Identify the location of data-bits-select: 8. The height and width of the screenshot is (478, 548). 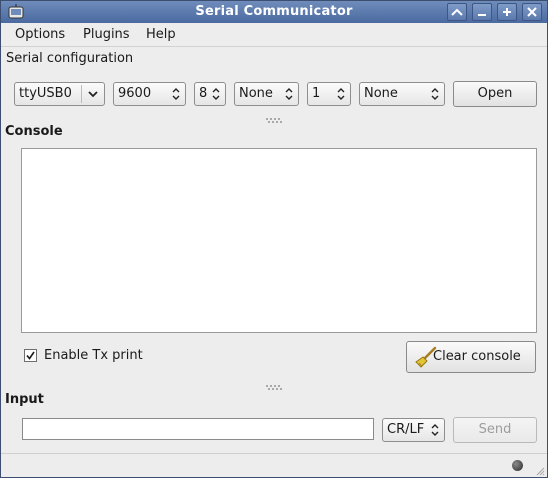
(210, 94).